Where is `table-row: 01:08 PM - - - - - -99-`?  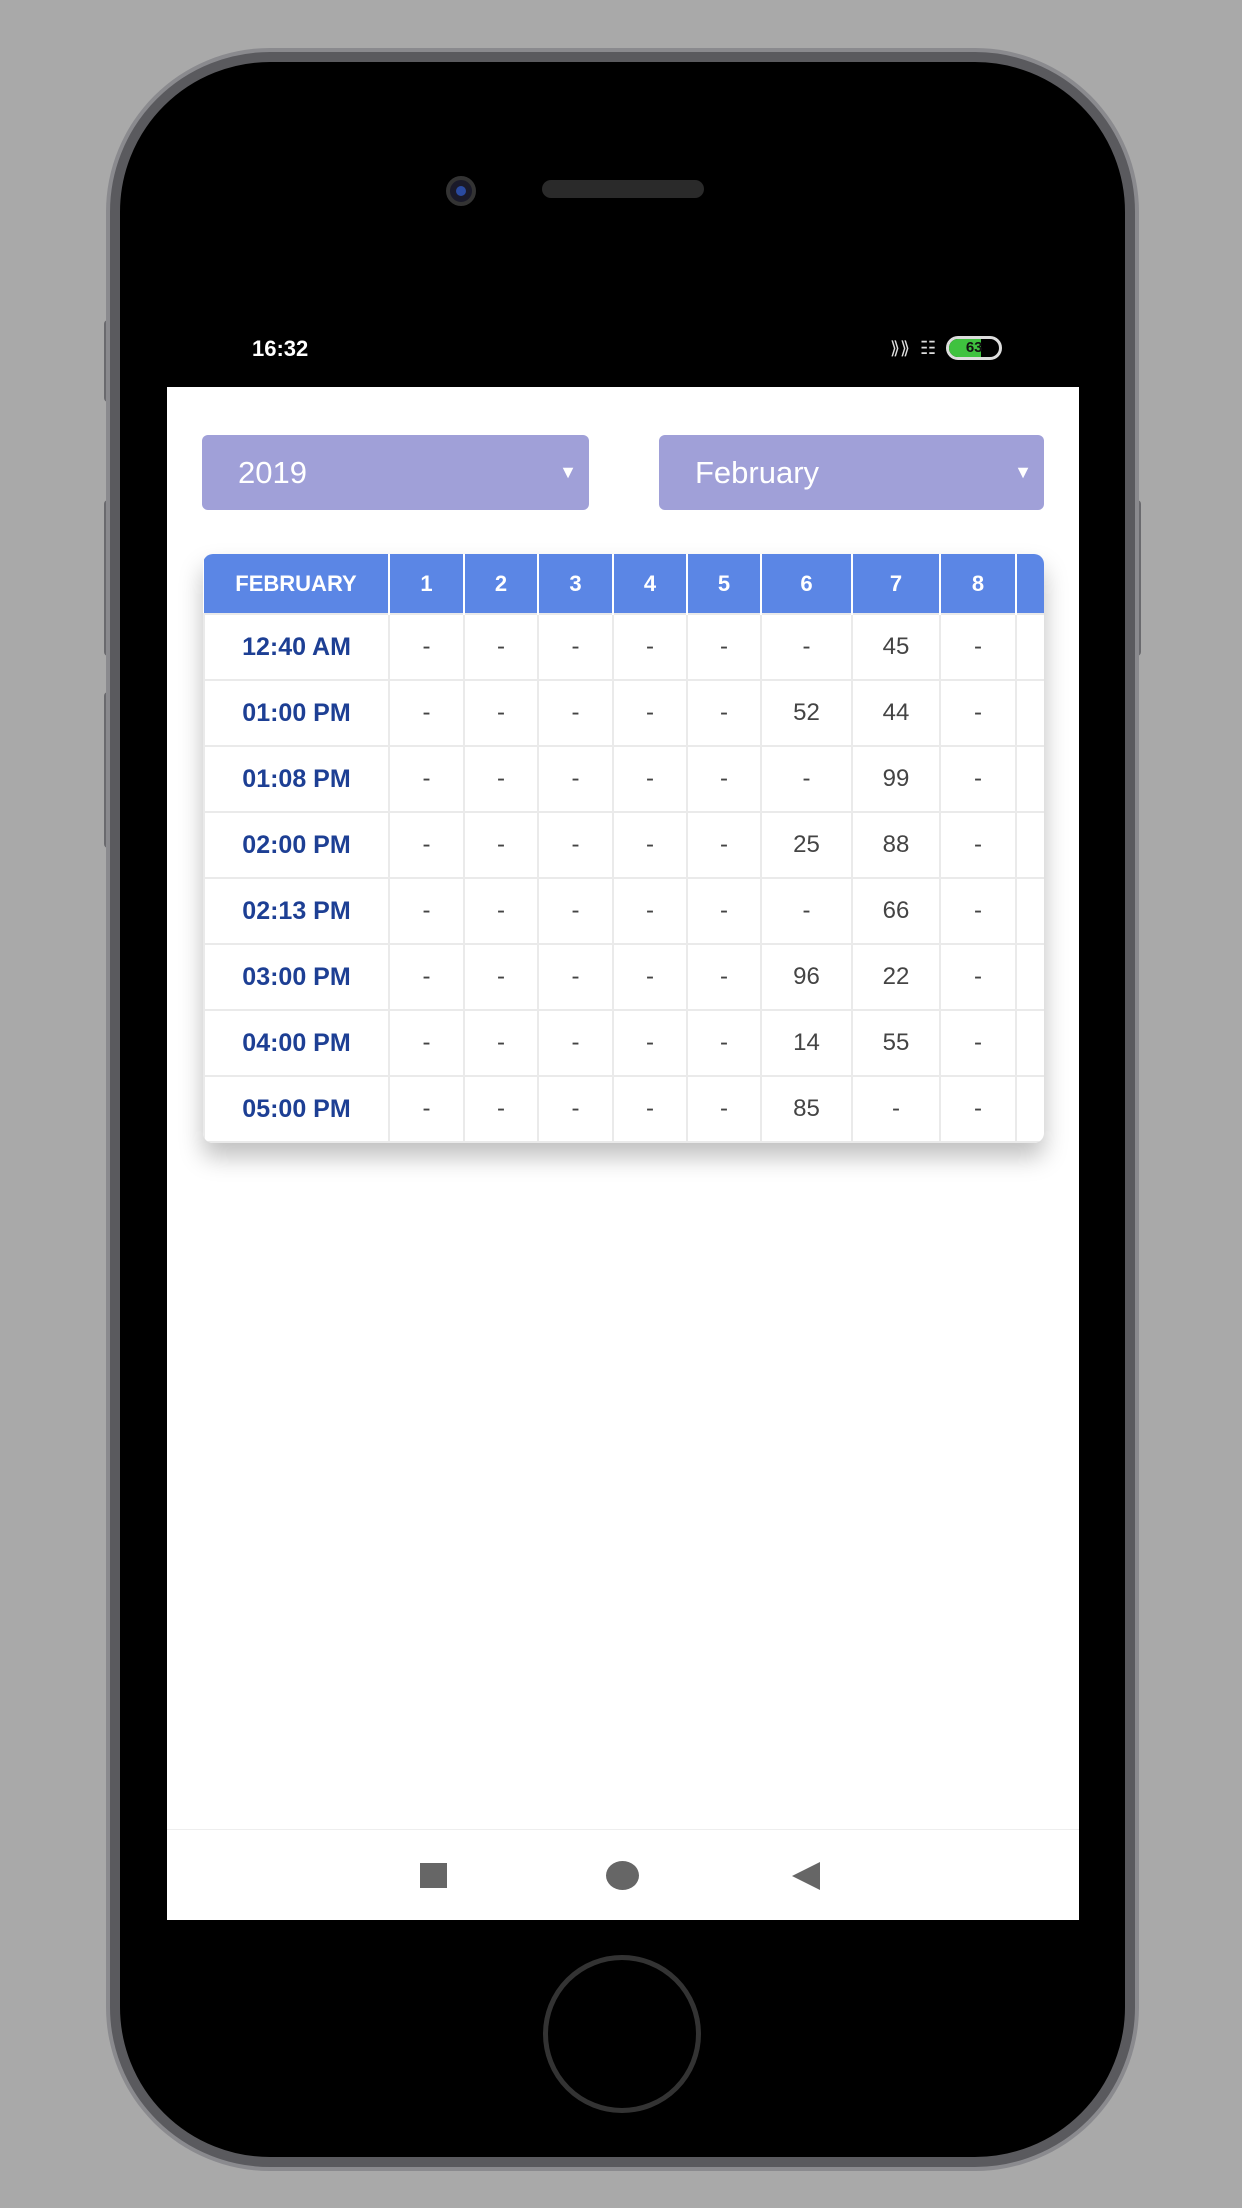 table-row: 01:08 PM - - - - - -99- is located at coordinates (623, 779).